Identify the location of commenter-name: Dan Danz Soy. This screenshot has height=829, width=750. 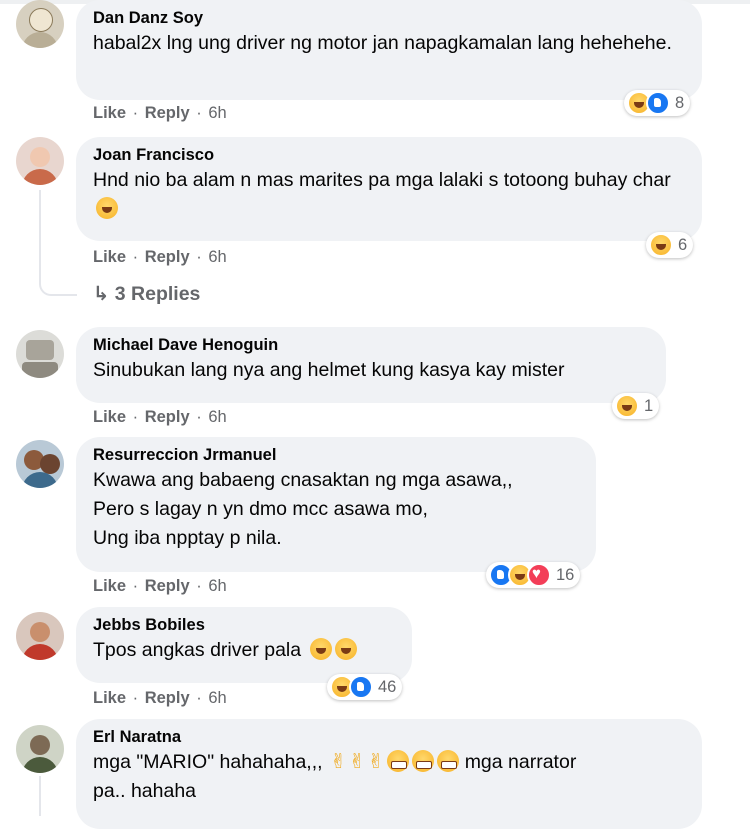
(388, 18).